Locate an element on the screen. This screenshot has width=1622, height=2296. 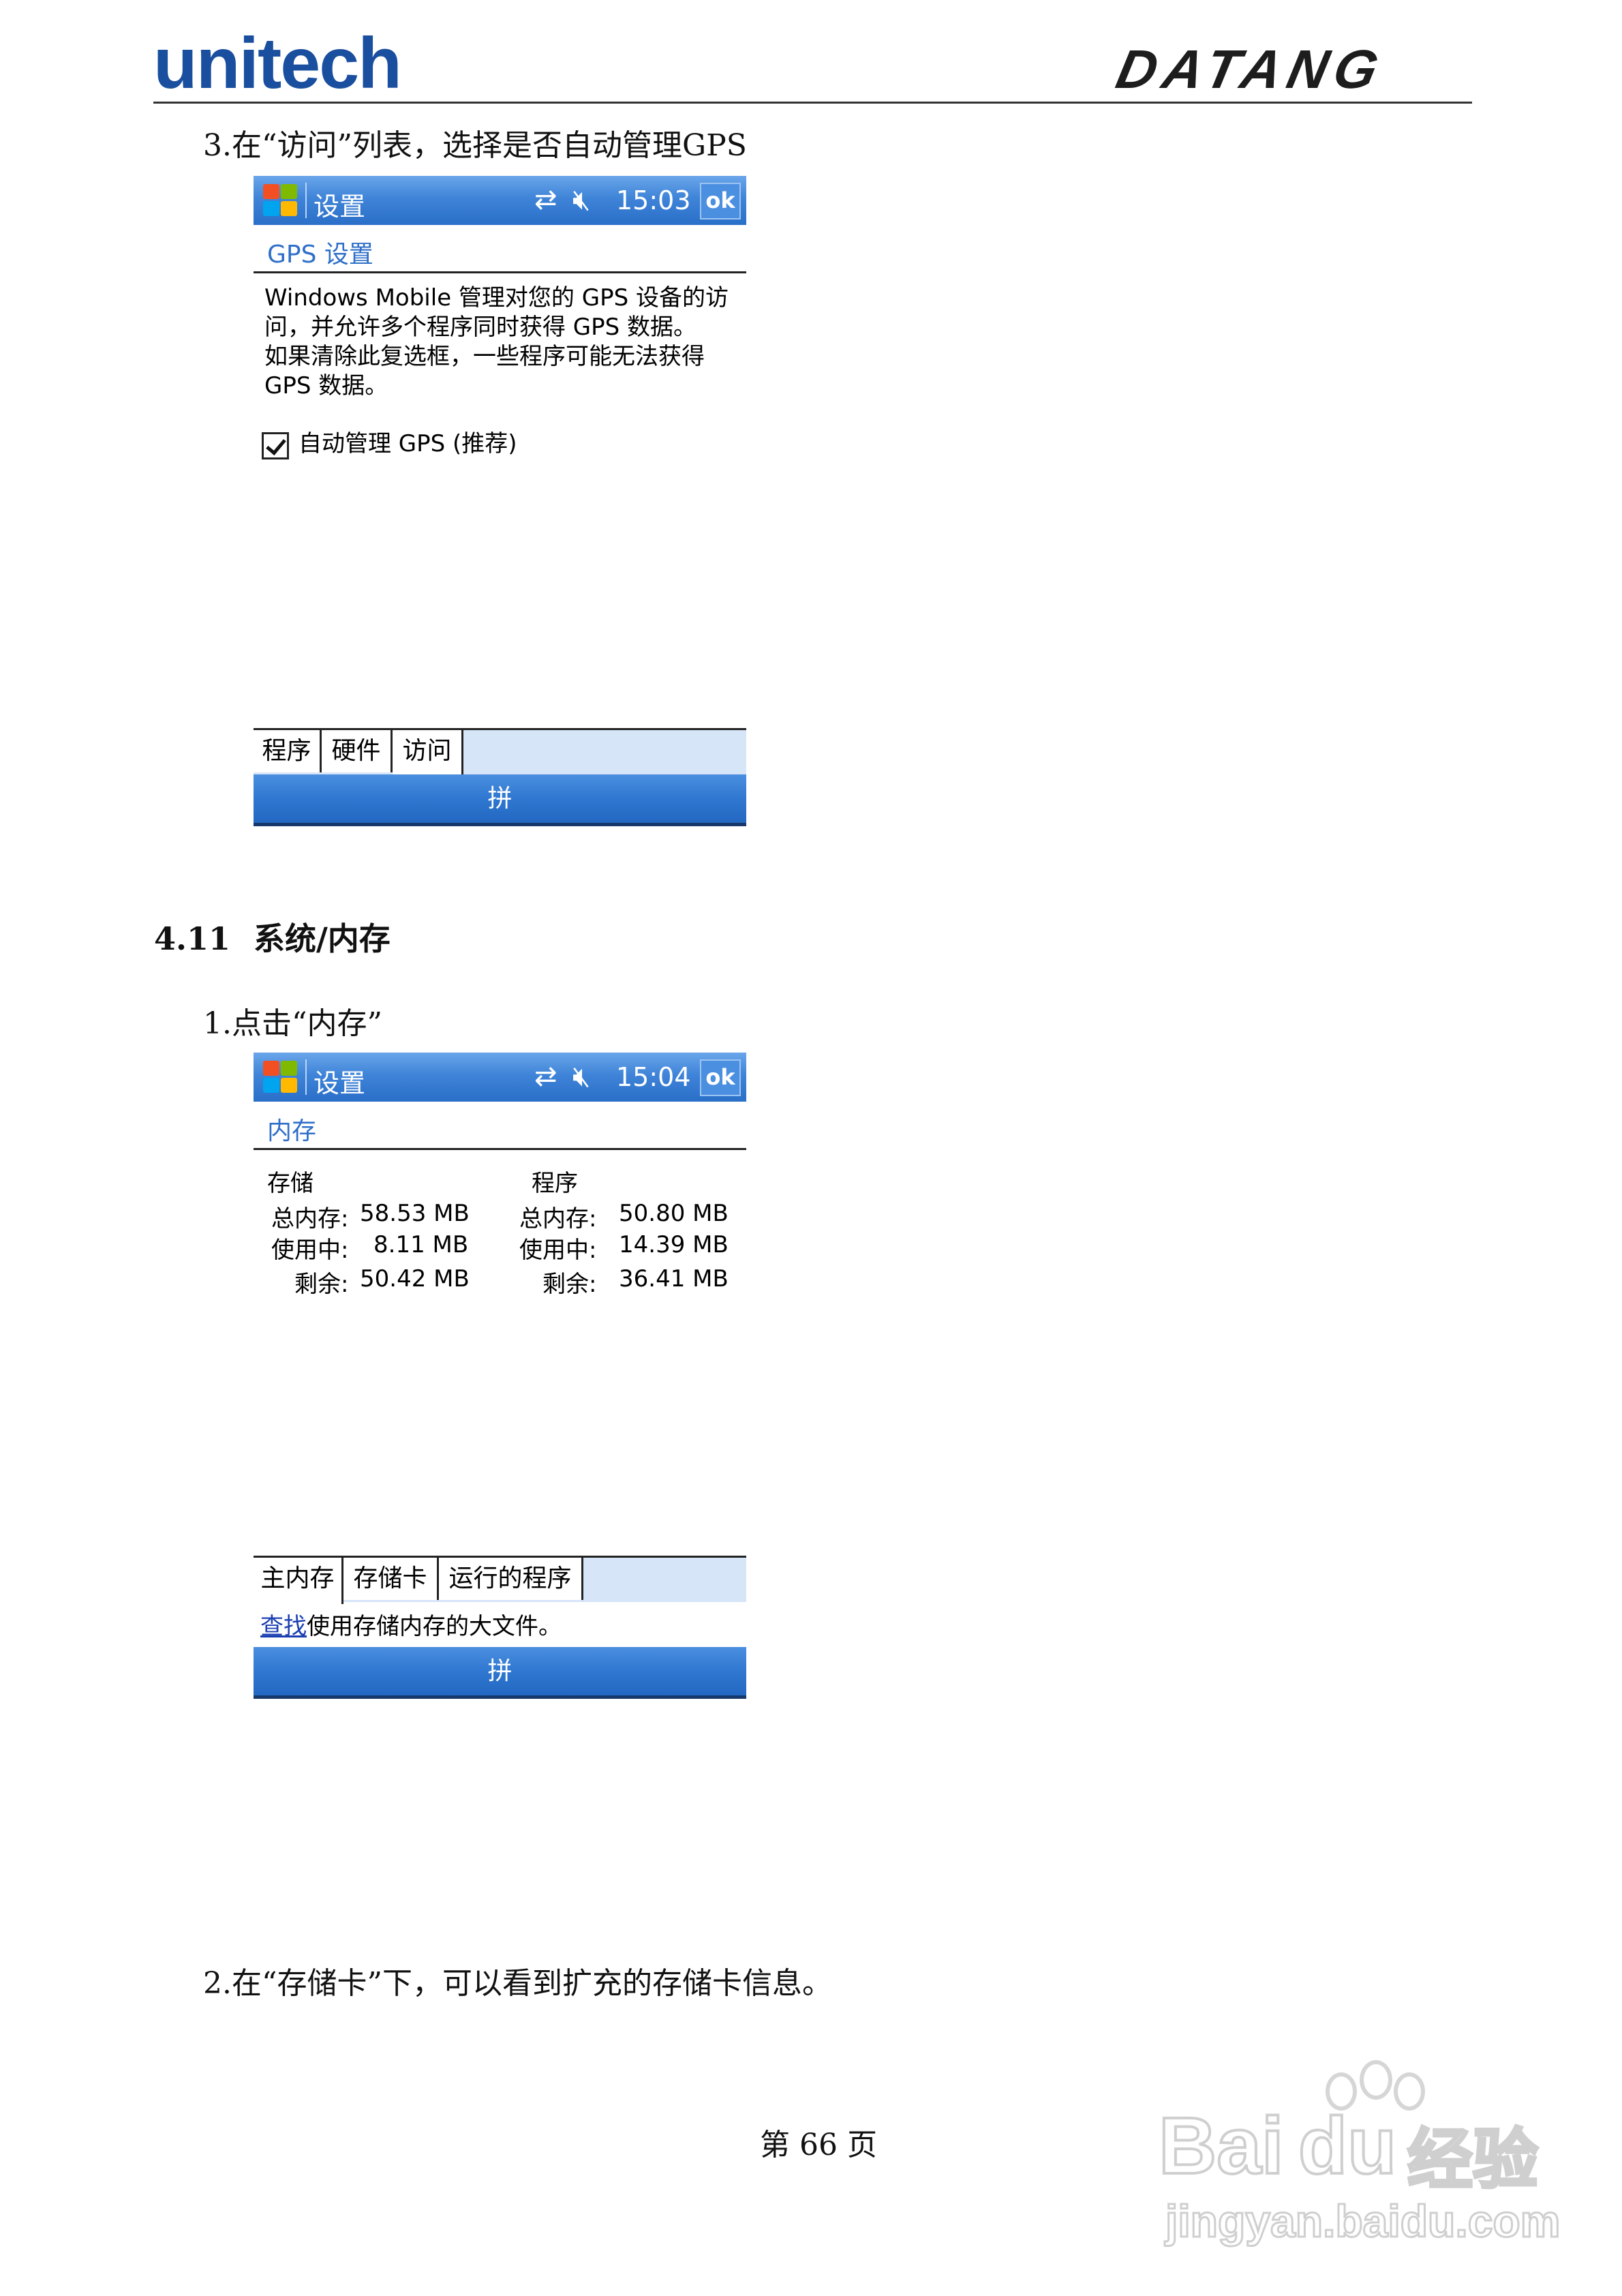
gps-description-line: GPS 数据。 is located at coordinates (326, 385).